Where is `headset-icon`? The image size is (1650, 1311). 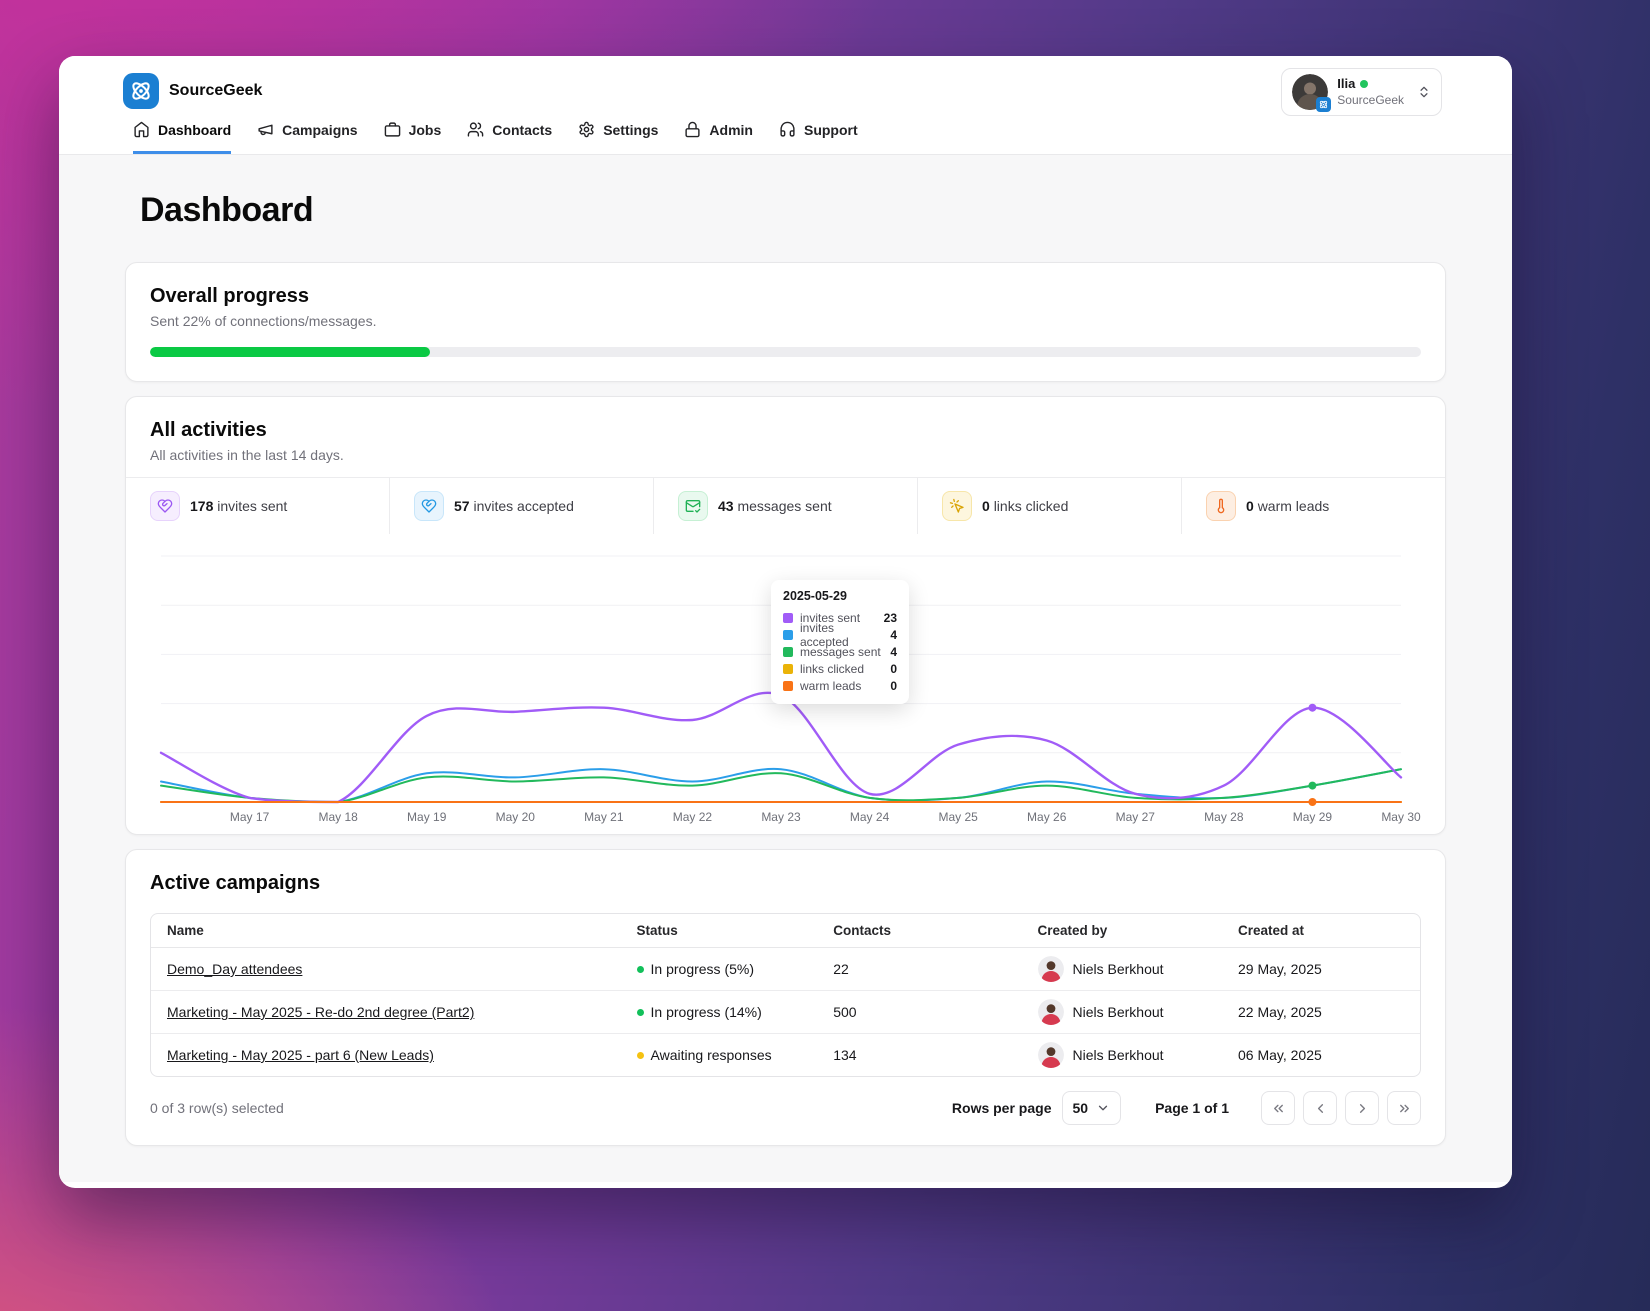 headset-icon is located at coordinates (787, 129).